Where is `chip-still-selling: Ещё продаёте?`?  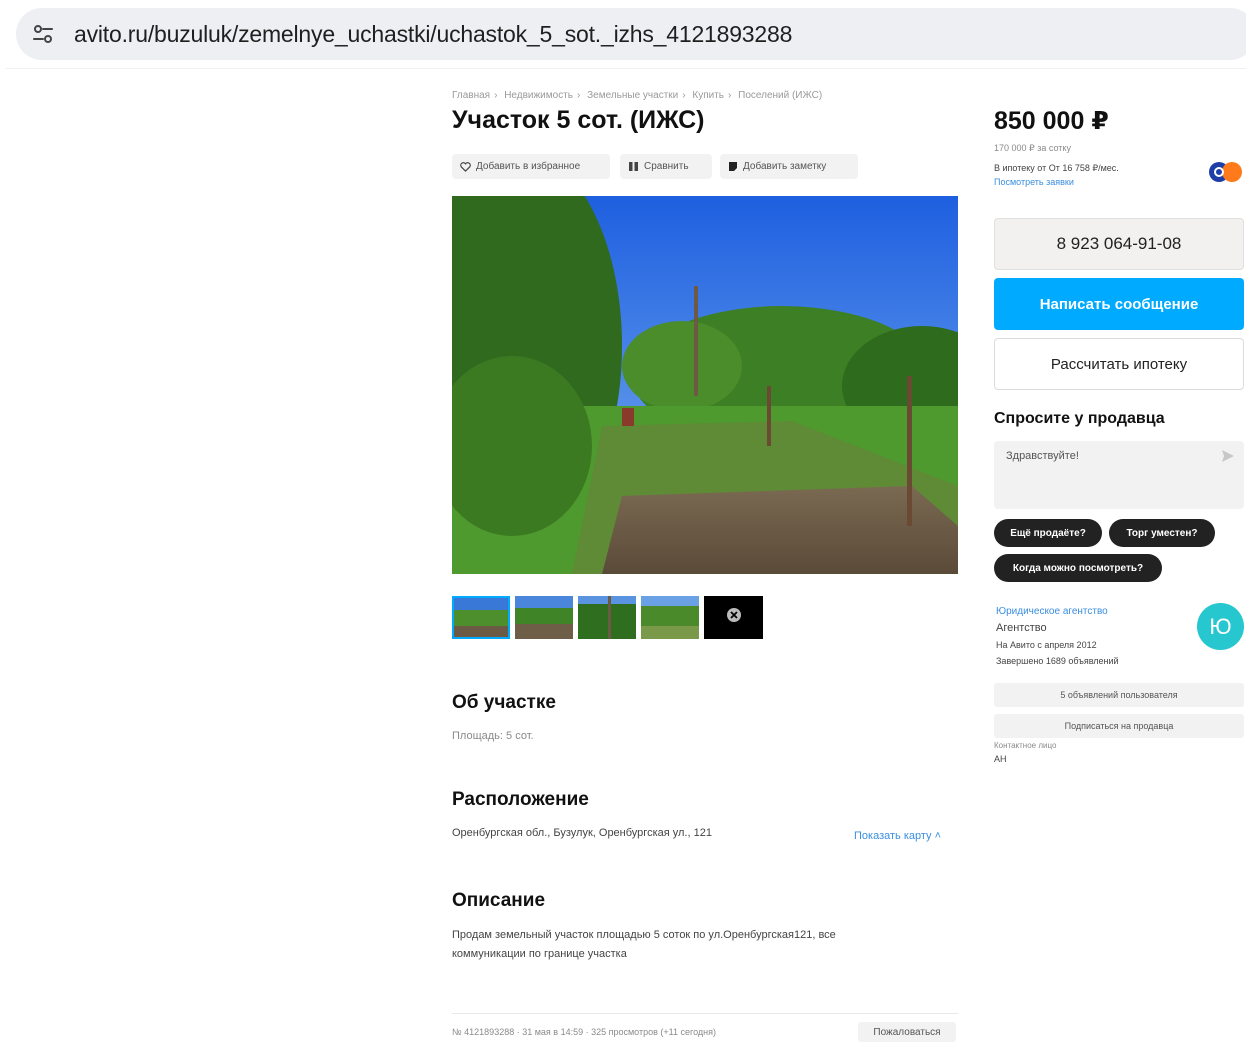 chip-still-selling: Ещё продаёте? is located at coordinates (1048, 533).